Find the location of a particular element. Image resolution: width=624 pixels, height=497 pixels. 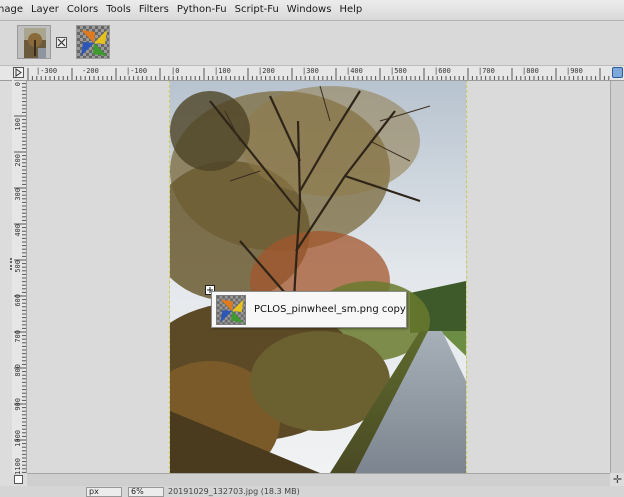

close-tab-icon is located at coordinates (61, 42).